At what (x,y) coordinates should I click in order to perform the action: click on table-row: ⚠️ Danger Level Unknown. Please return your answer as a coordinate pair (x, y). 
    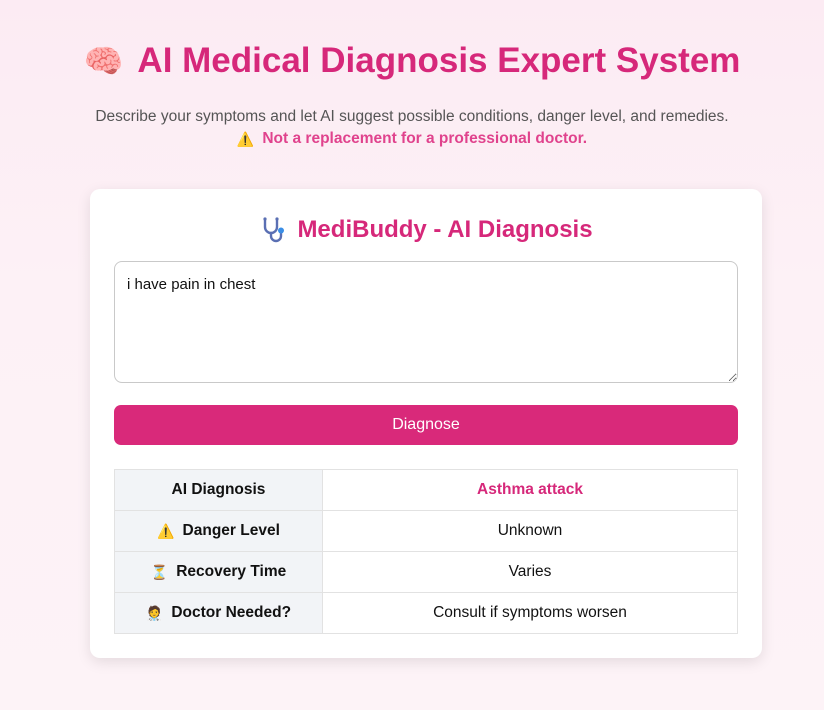
    Looking at the image, I should click on (426, 531).